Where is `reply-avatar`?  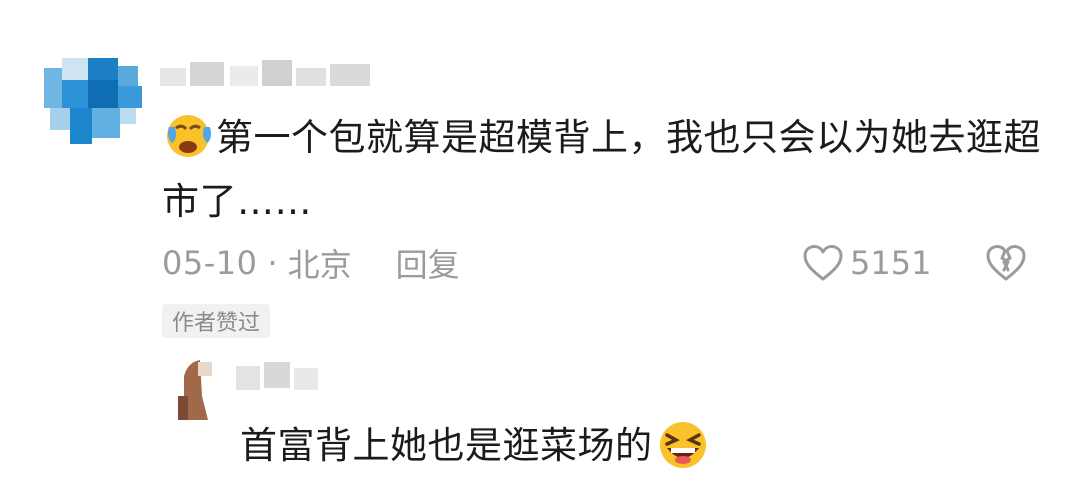
reply-avatar is located at coordinates (198, 388).